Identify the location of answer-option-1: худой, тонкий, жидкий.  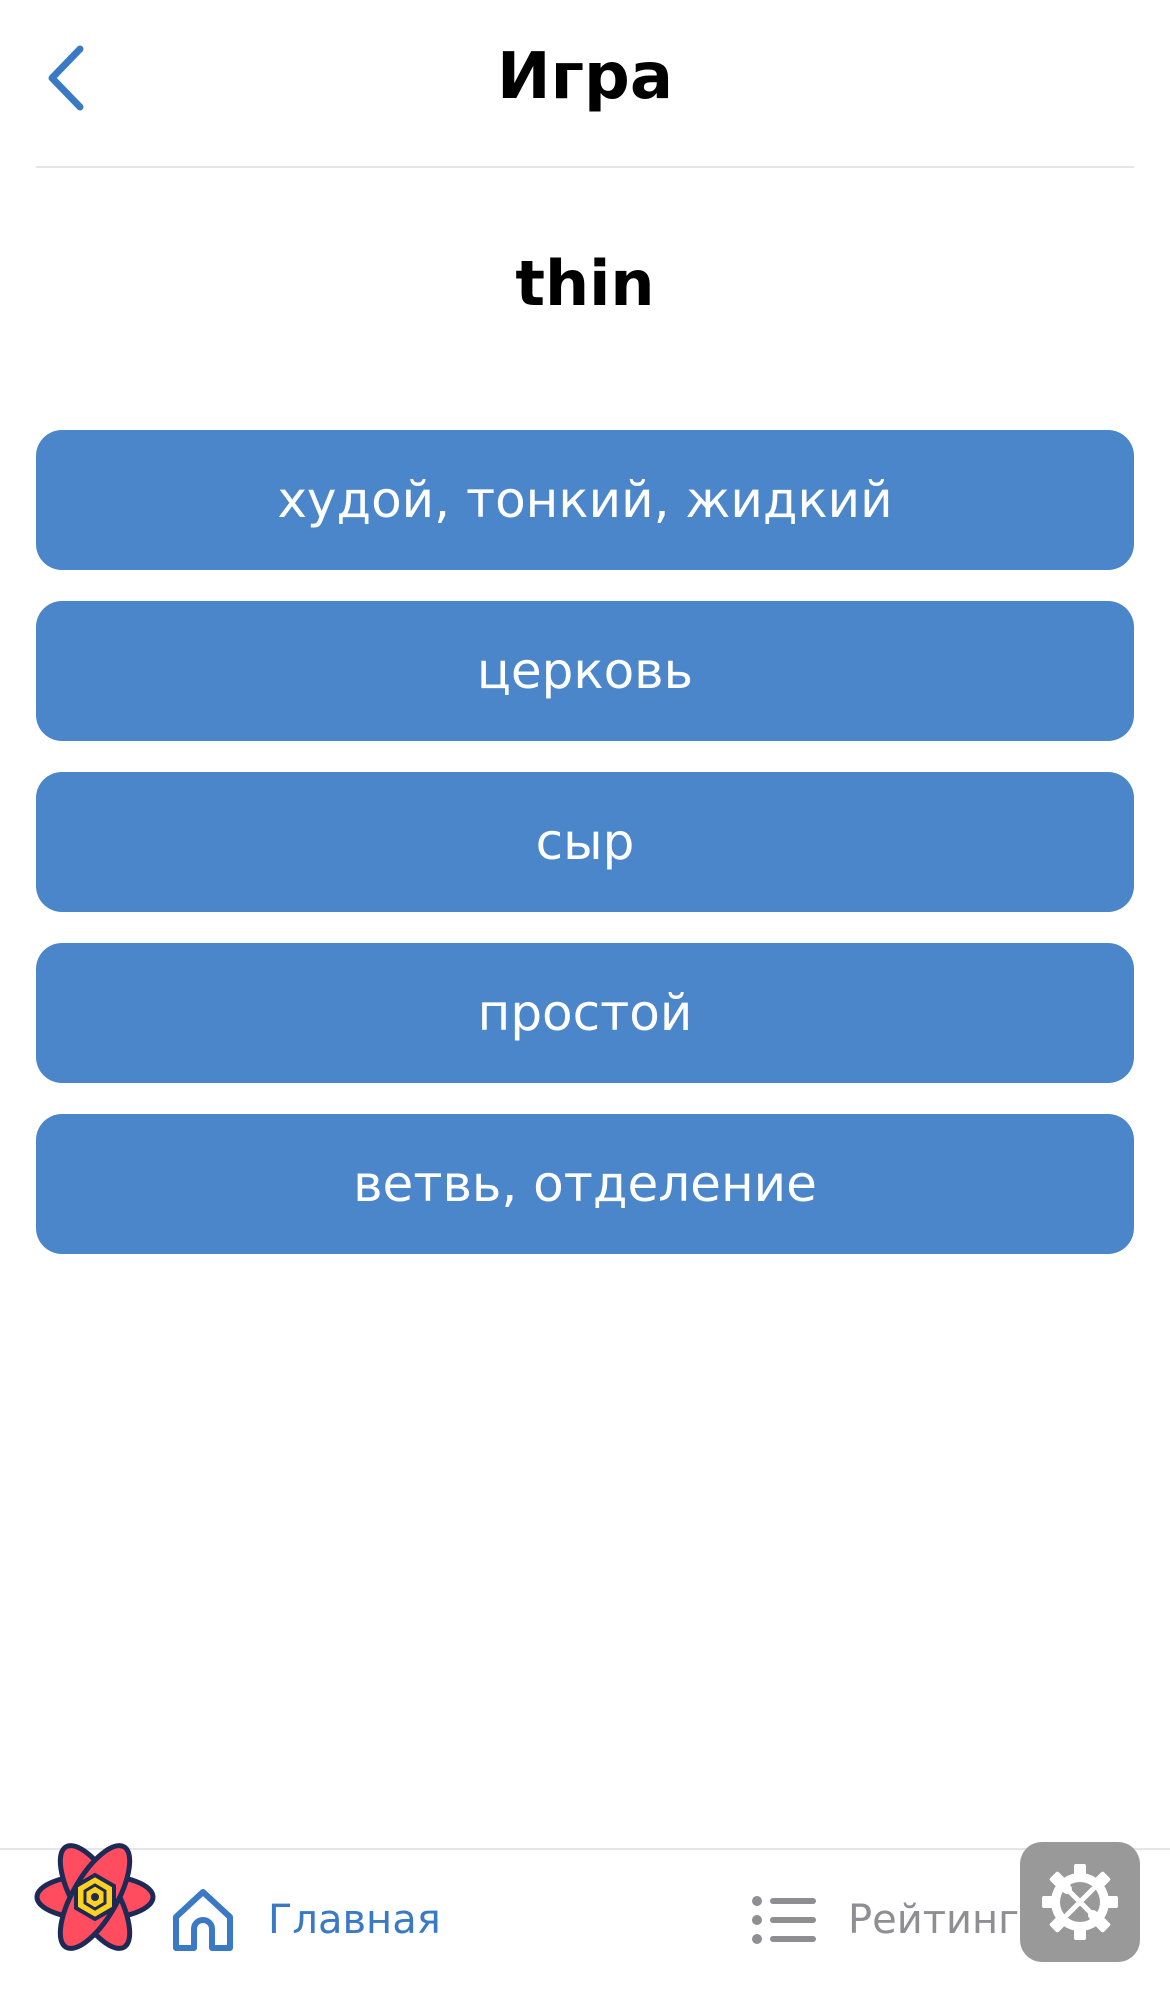
(585, 500).